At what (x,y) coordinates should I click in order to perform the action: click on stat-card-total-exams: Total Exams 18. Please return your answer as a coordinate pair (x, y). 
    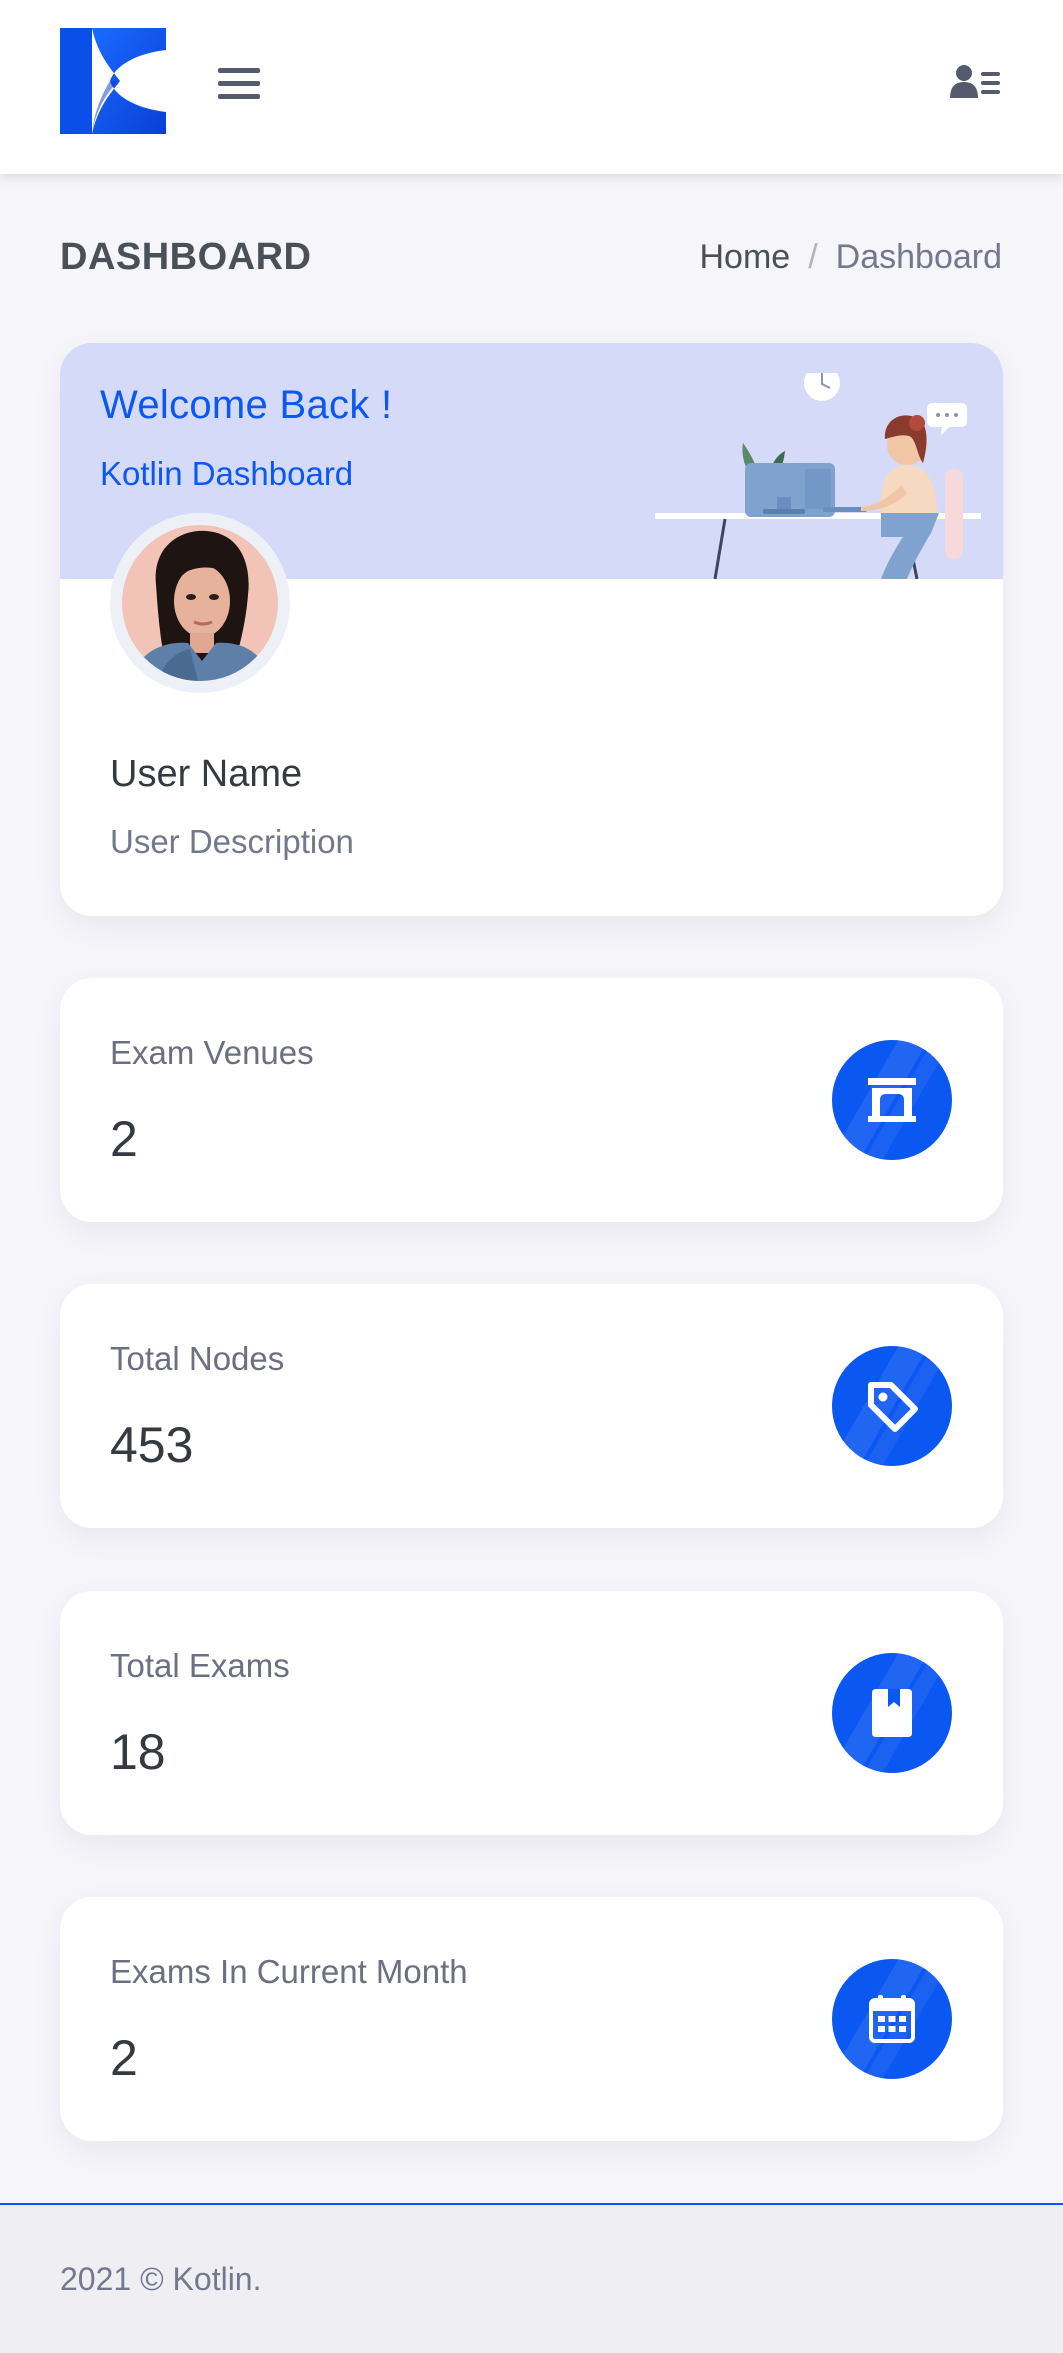
    Looking at the image, I should click on (531, 1713).